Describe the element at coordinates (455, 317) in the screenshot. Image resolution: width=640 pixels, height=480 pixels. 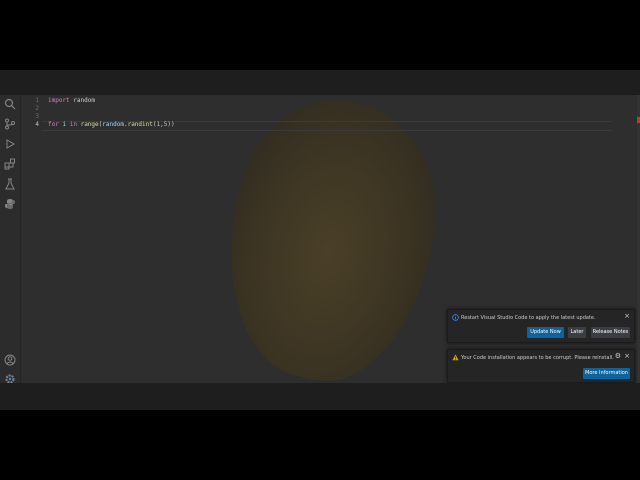
I see `info-icon` at that location.